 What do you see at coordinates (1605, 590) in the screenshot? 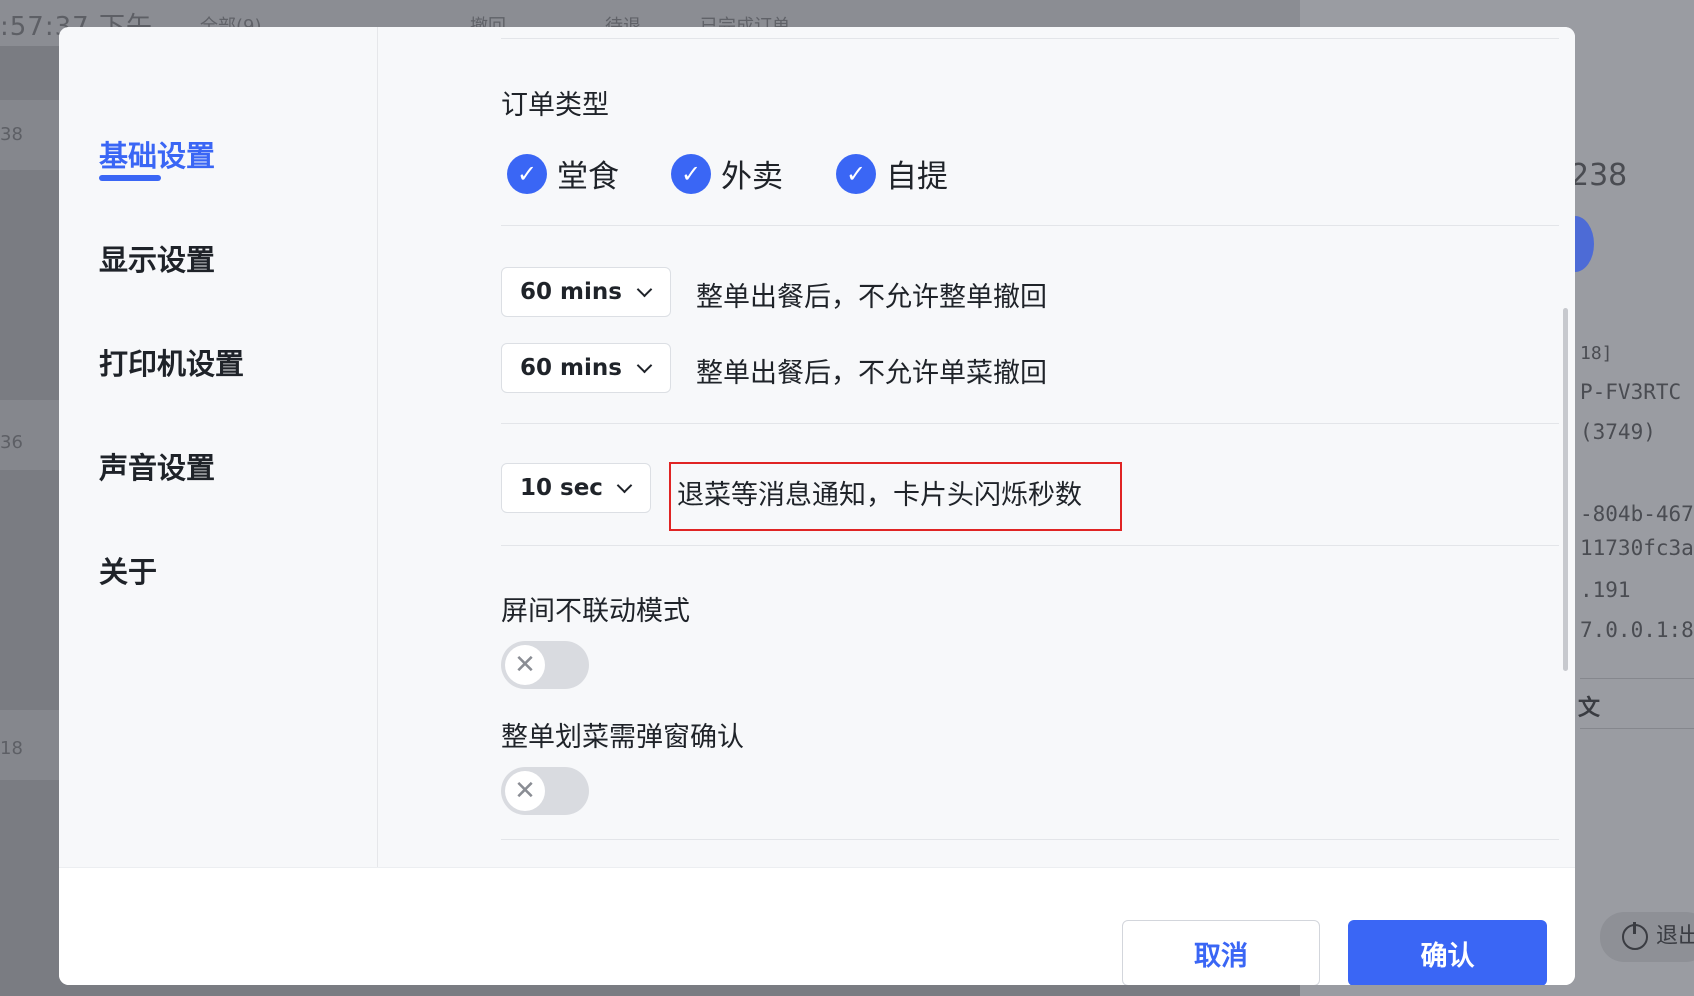
I see `background-panel-line: .191` at bounding box center [1605, 590].